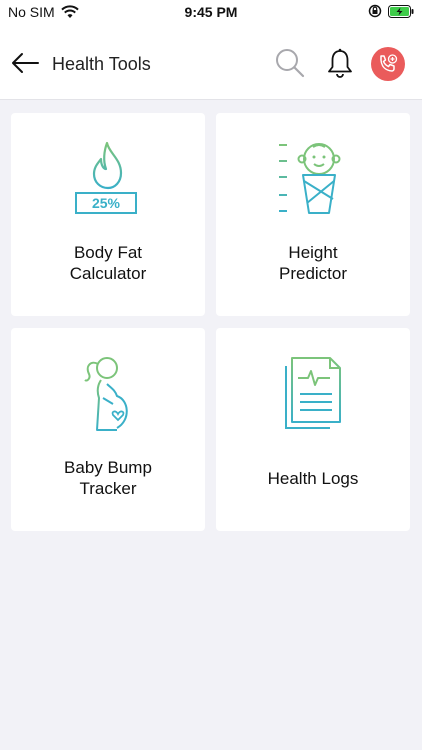 The width and height of the screenshot is (422, 750). I want to click on back-arrow-icon, so click(25, 63).